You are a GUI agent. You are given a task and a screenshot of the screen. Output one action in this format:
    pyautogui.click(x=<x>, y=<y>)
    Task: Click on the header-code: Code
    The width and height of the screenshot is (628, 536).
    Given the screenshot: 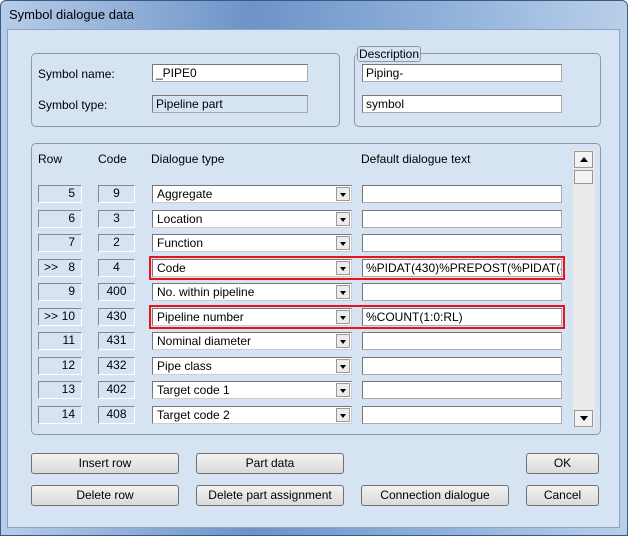 What is the action you would take?
    pyautogui.click(x=112, y=159)
    